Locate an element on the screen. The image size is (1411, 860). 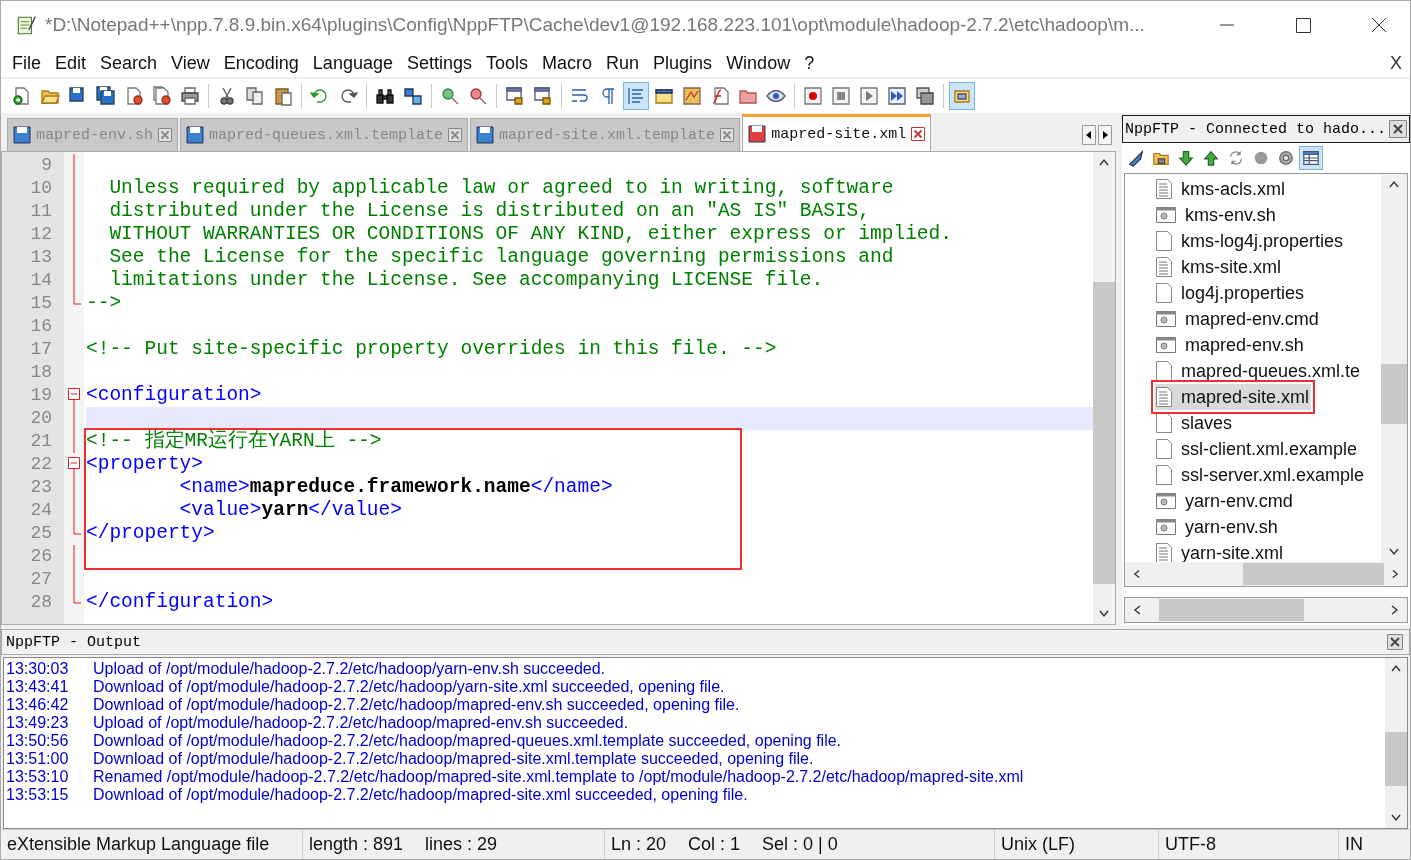
menu-item: Search is located at coordinates (129, 63).